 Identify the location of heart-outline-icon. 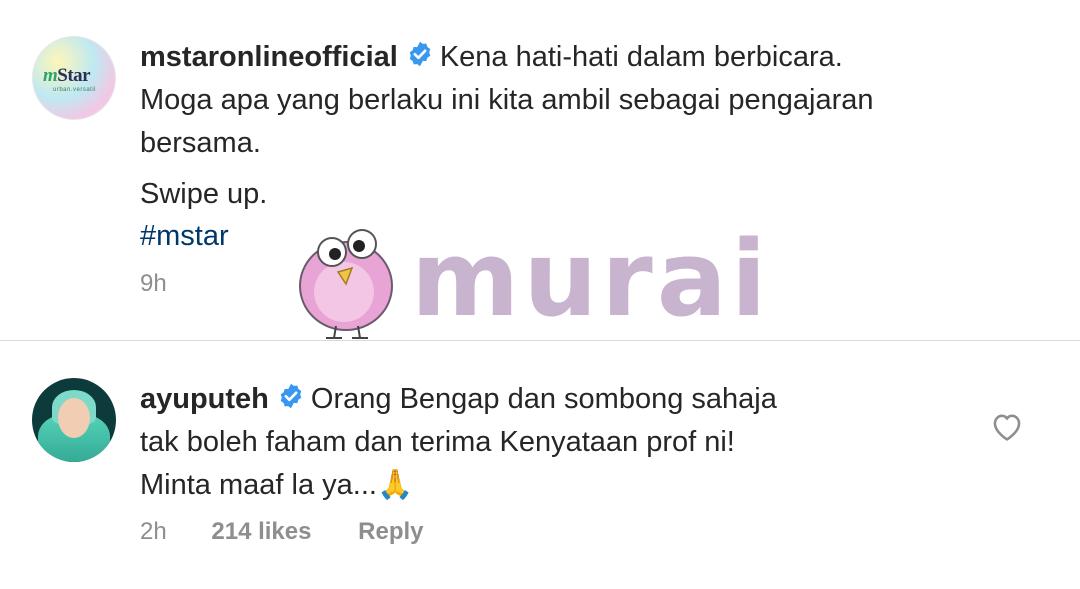
(1007, 426).